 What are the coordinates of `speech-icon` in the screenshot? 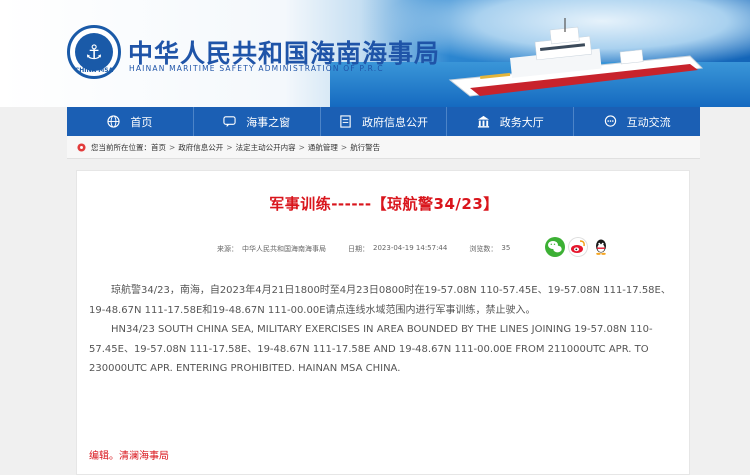 It's located at (610, 121).